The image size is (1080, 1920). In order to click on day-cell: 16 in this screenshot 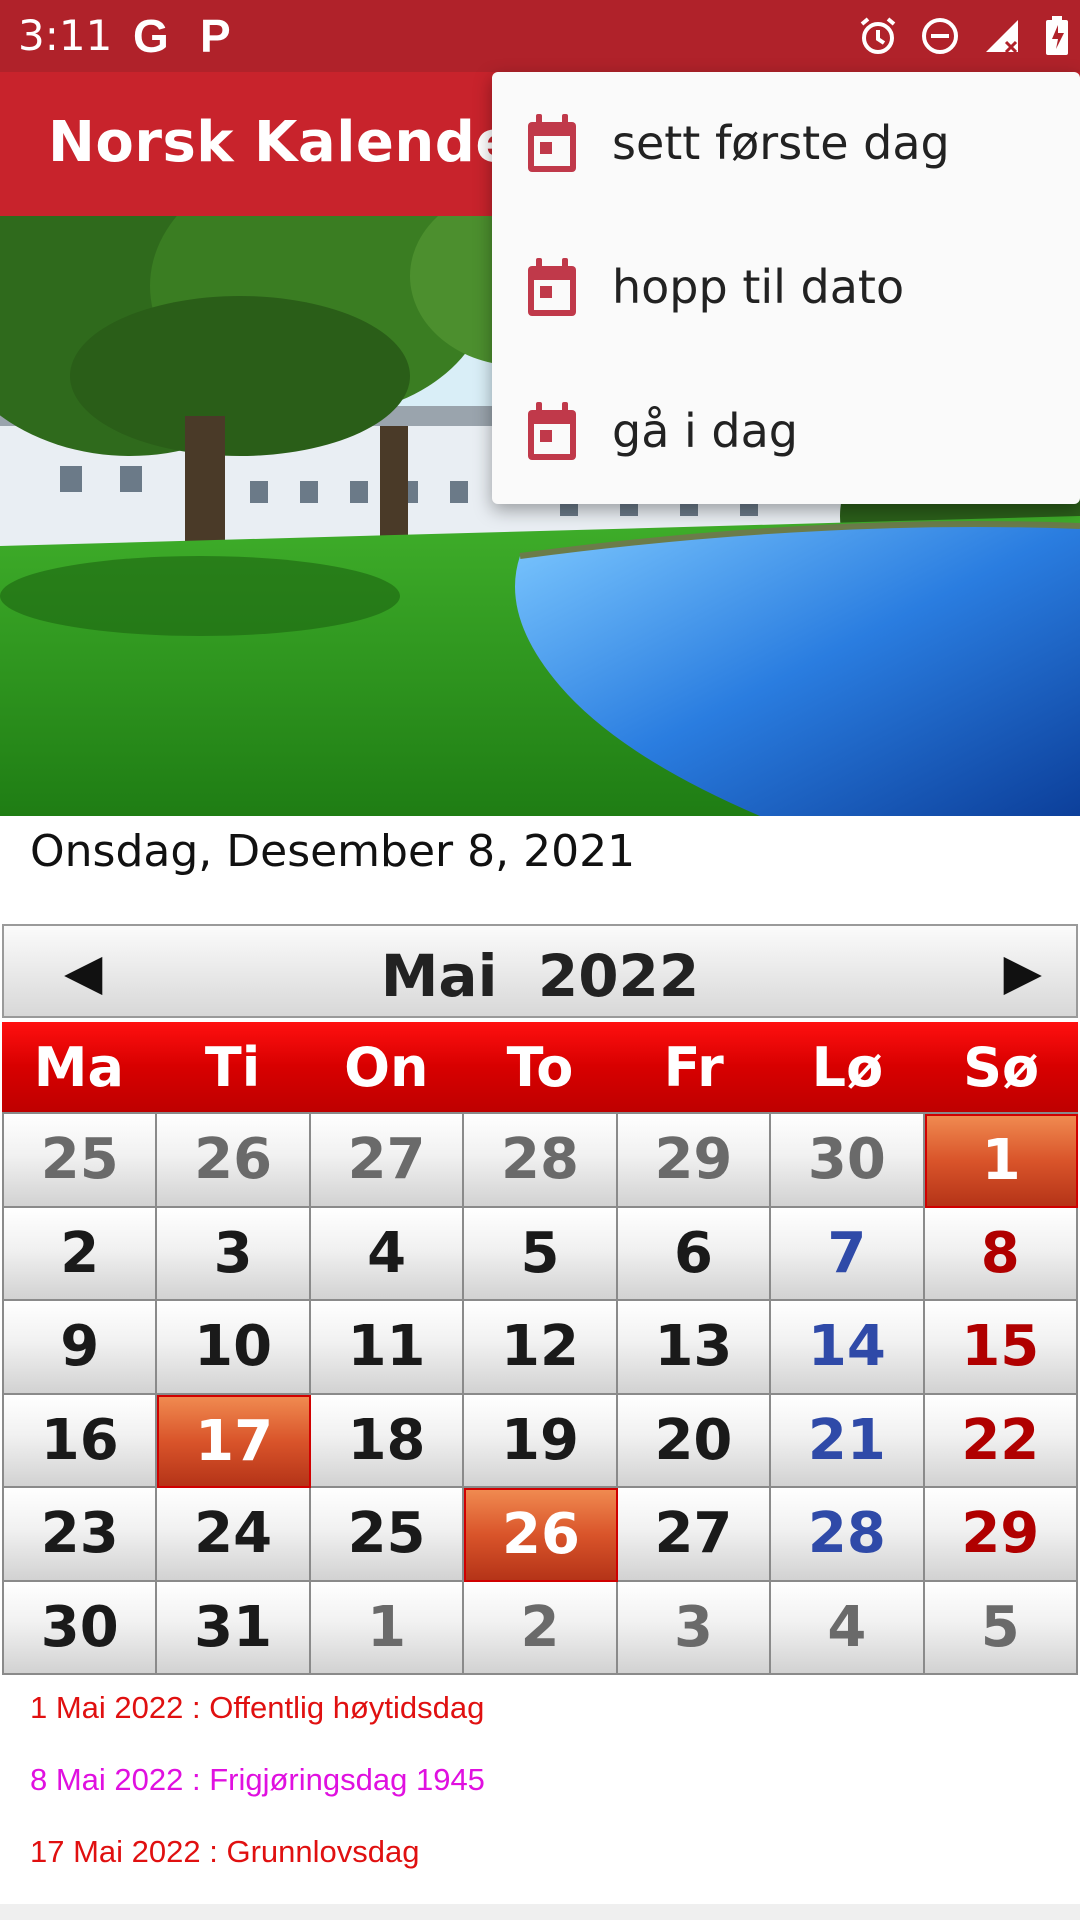, I will do `click(81, 1441)`.